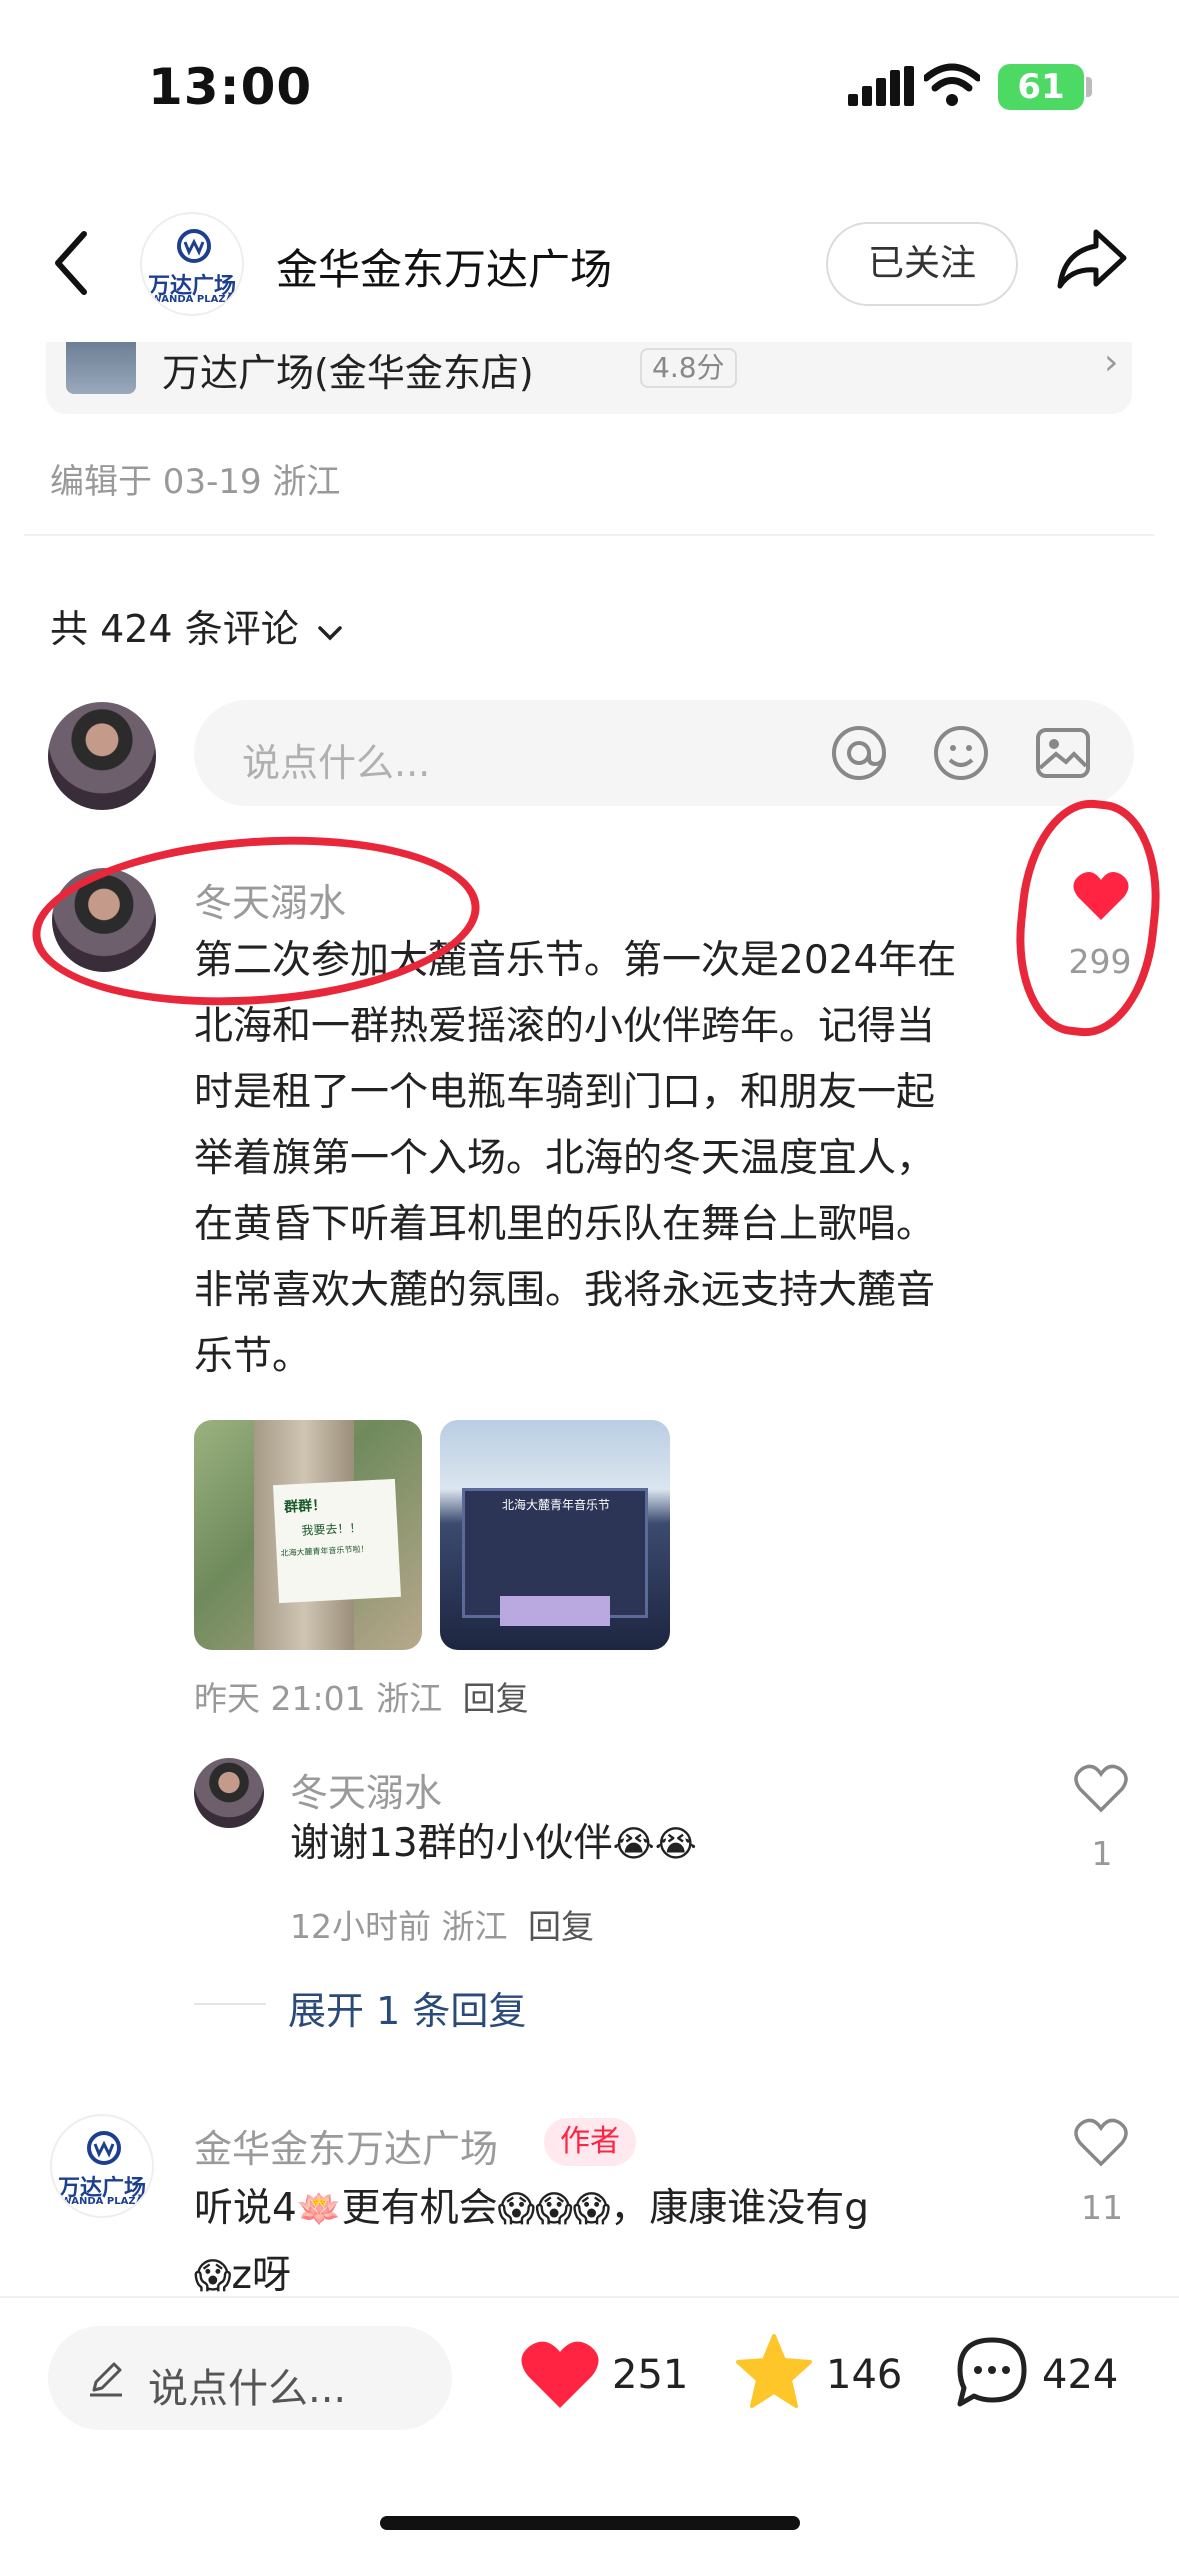 Image resolution: width=1179 pixels, height=2556 pixels. Describe the element at coordinates (1041, 87) in the screenshot. I see `battery-indicator: 61` at that location.